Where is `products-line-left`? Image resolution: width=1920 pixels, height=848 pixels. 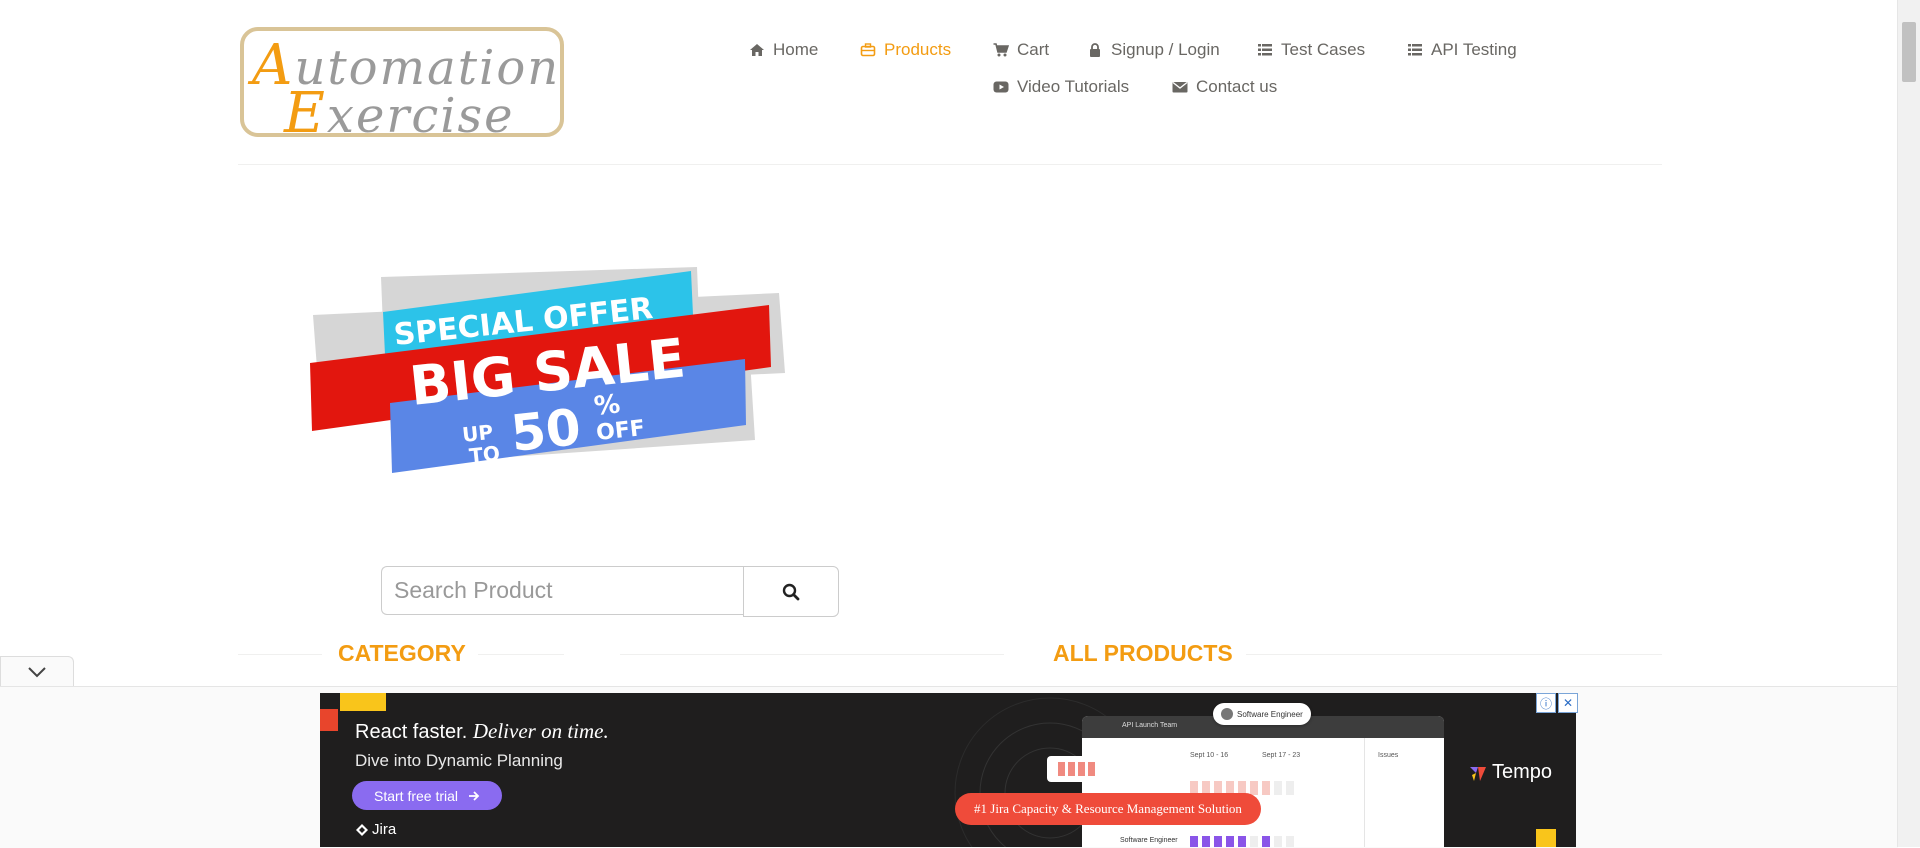
products-line-left is located at coordinates (812, 654).